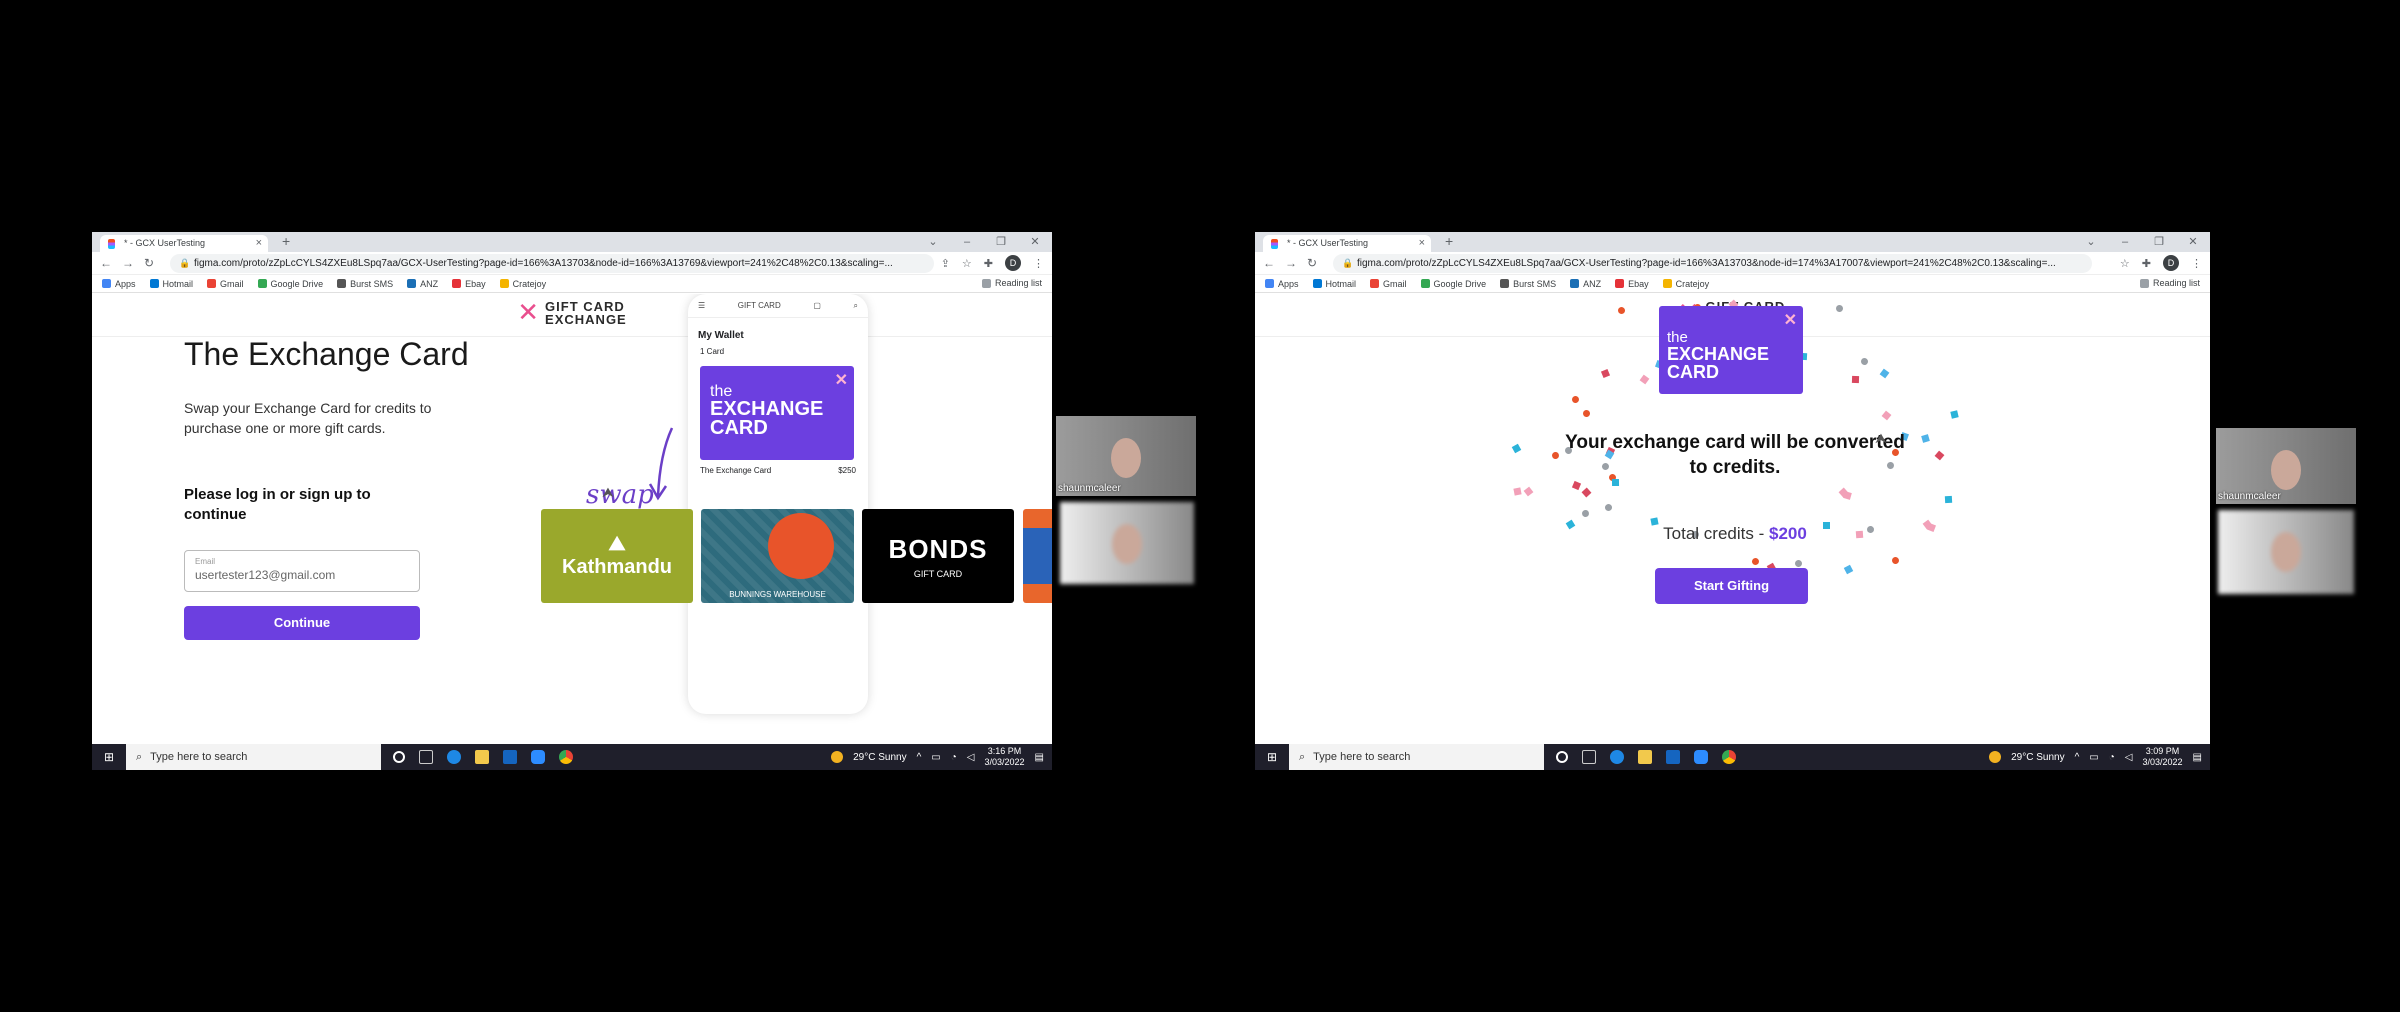 The width and height of the screenshot is (2400, 1012). I want to click on clock: 3:16 PM 3/03/2022, so click(1005, 757).